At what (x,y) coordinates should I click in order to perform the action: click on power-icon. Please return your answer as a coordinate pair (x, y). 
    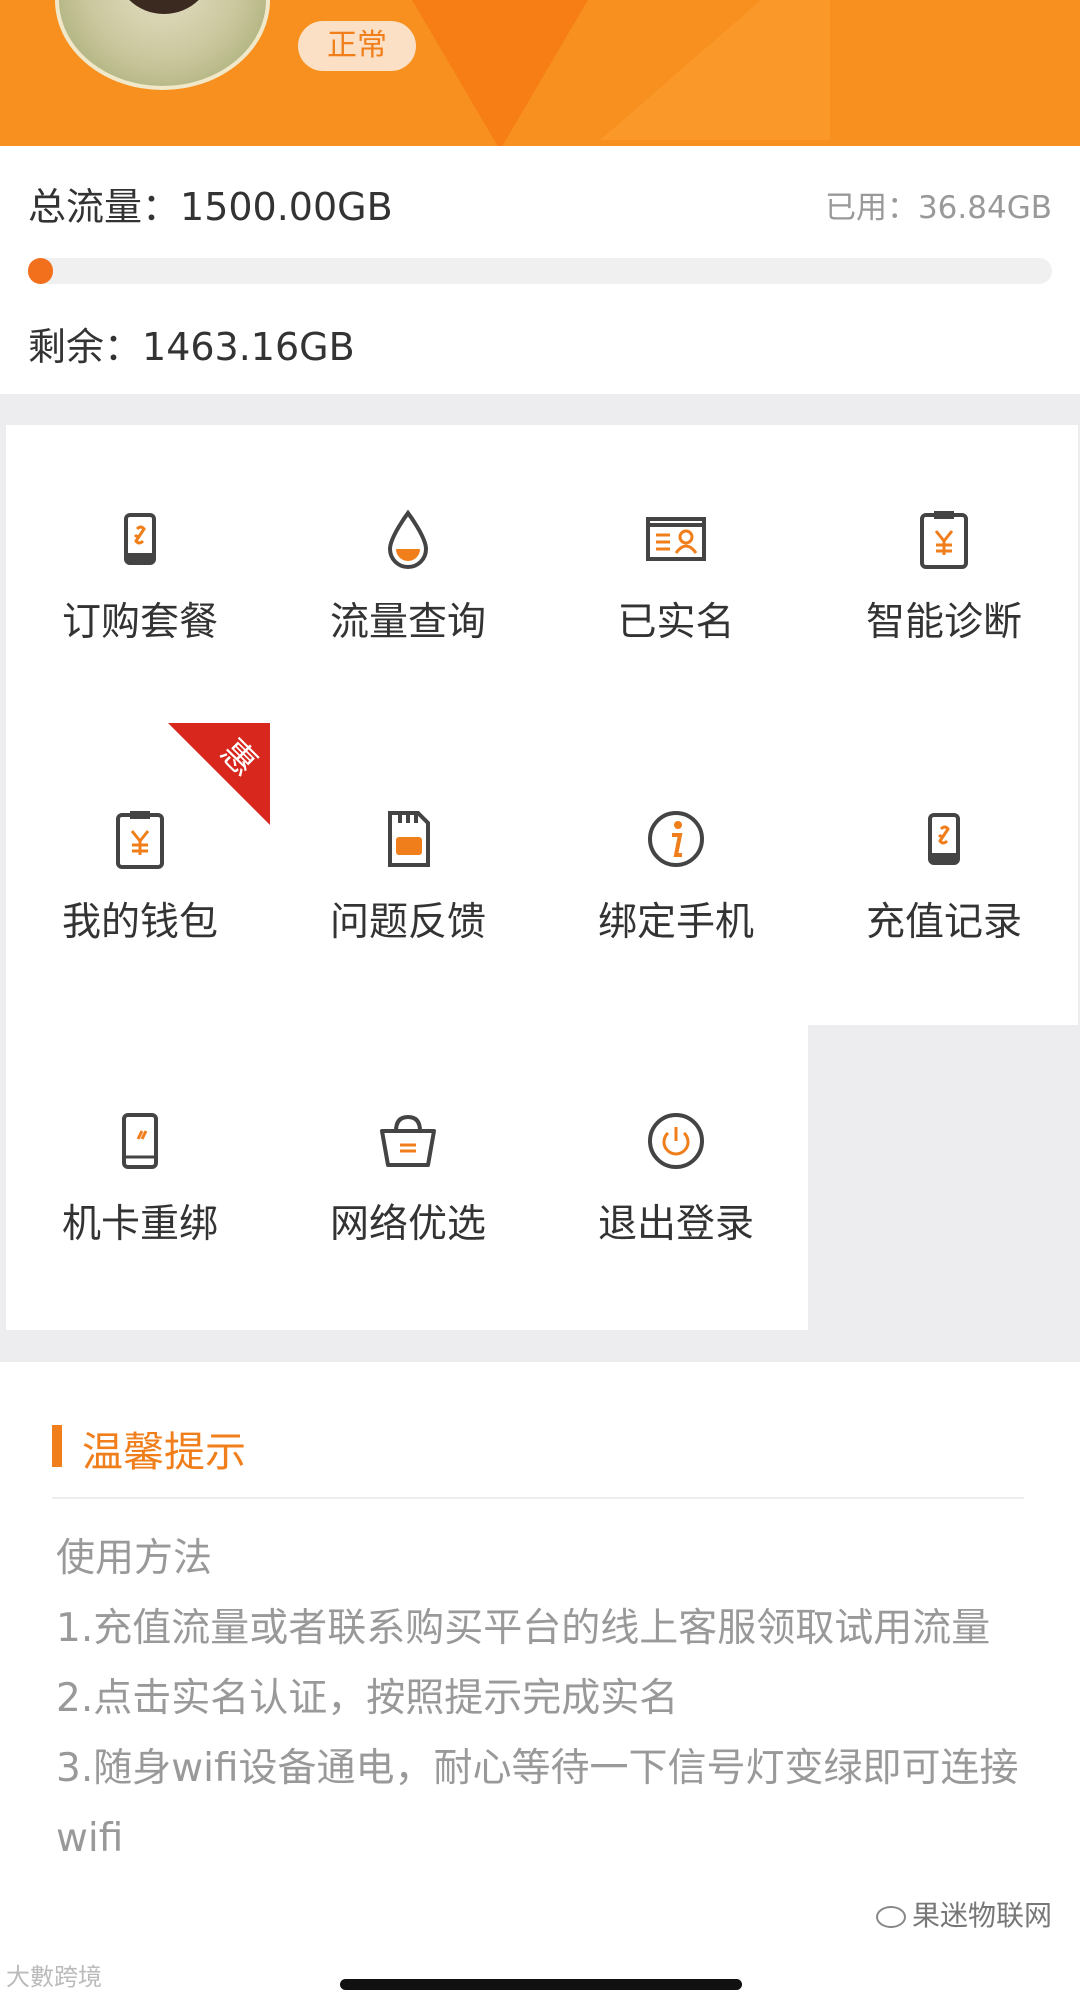
    Looking at the image, I should click on (676, 1141).